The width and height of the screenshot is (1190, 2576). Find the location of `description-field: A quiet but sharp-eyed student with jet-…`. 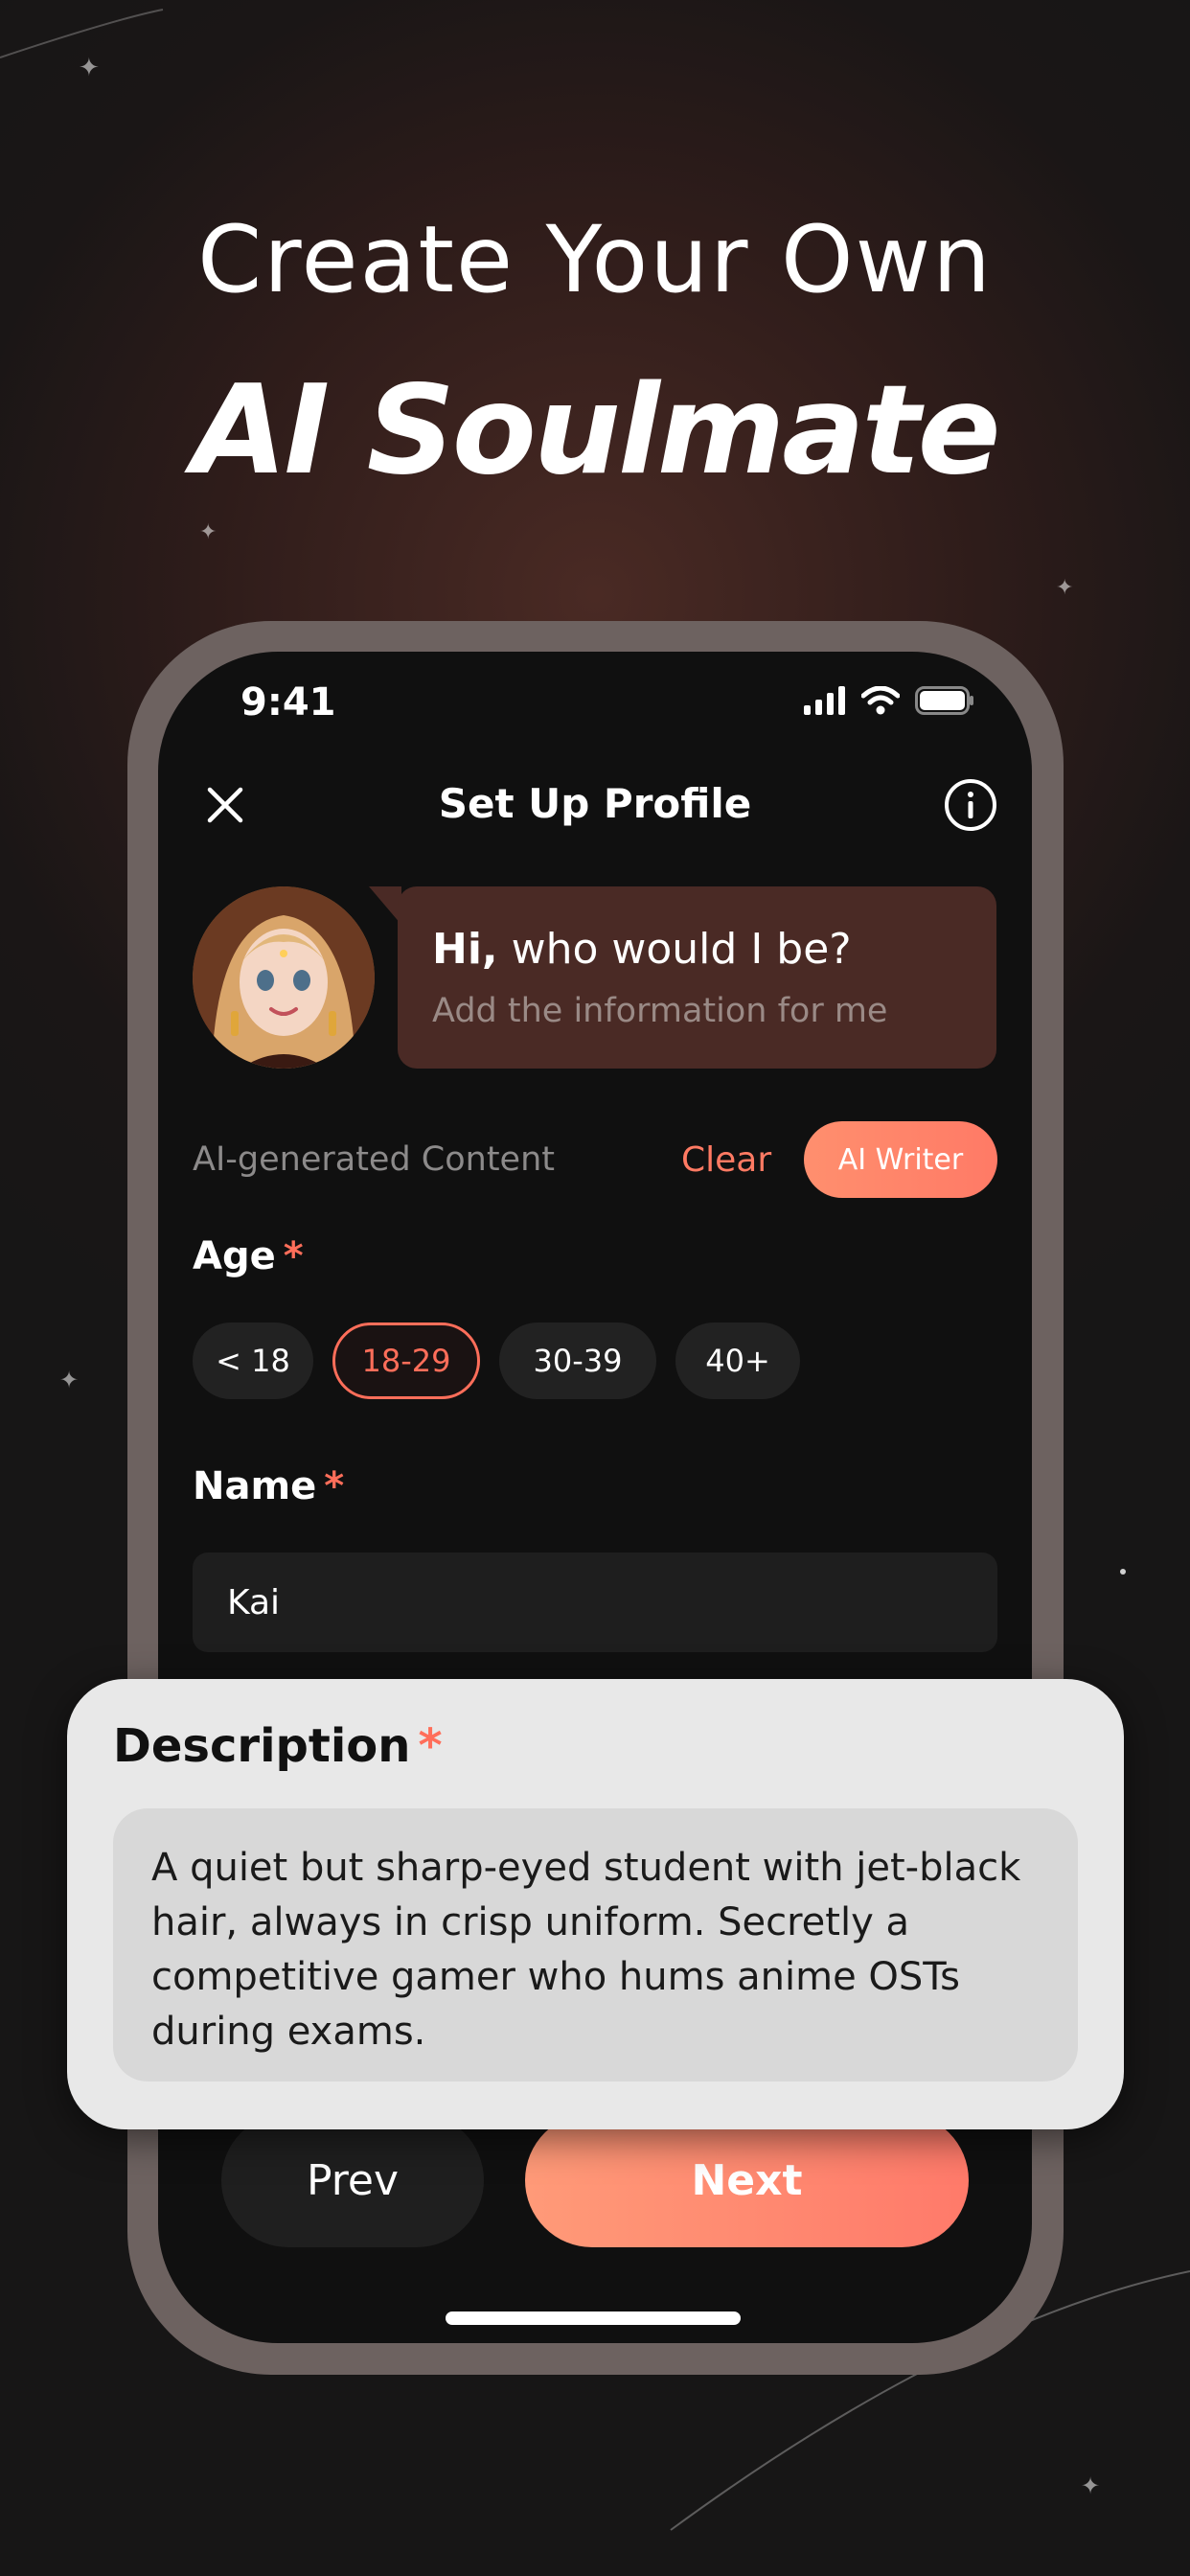

description-field: A quiet but sharp-eyed student with jet-… is located at coordinates (595, 1945).